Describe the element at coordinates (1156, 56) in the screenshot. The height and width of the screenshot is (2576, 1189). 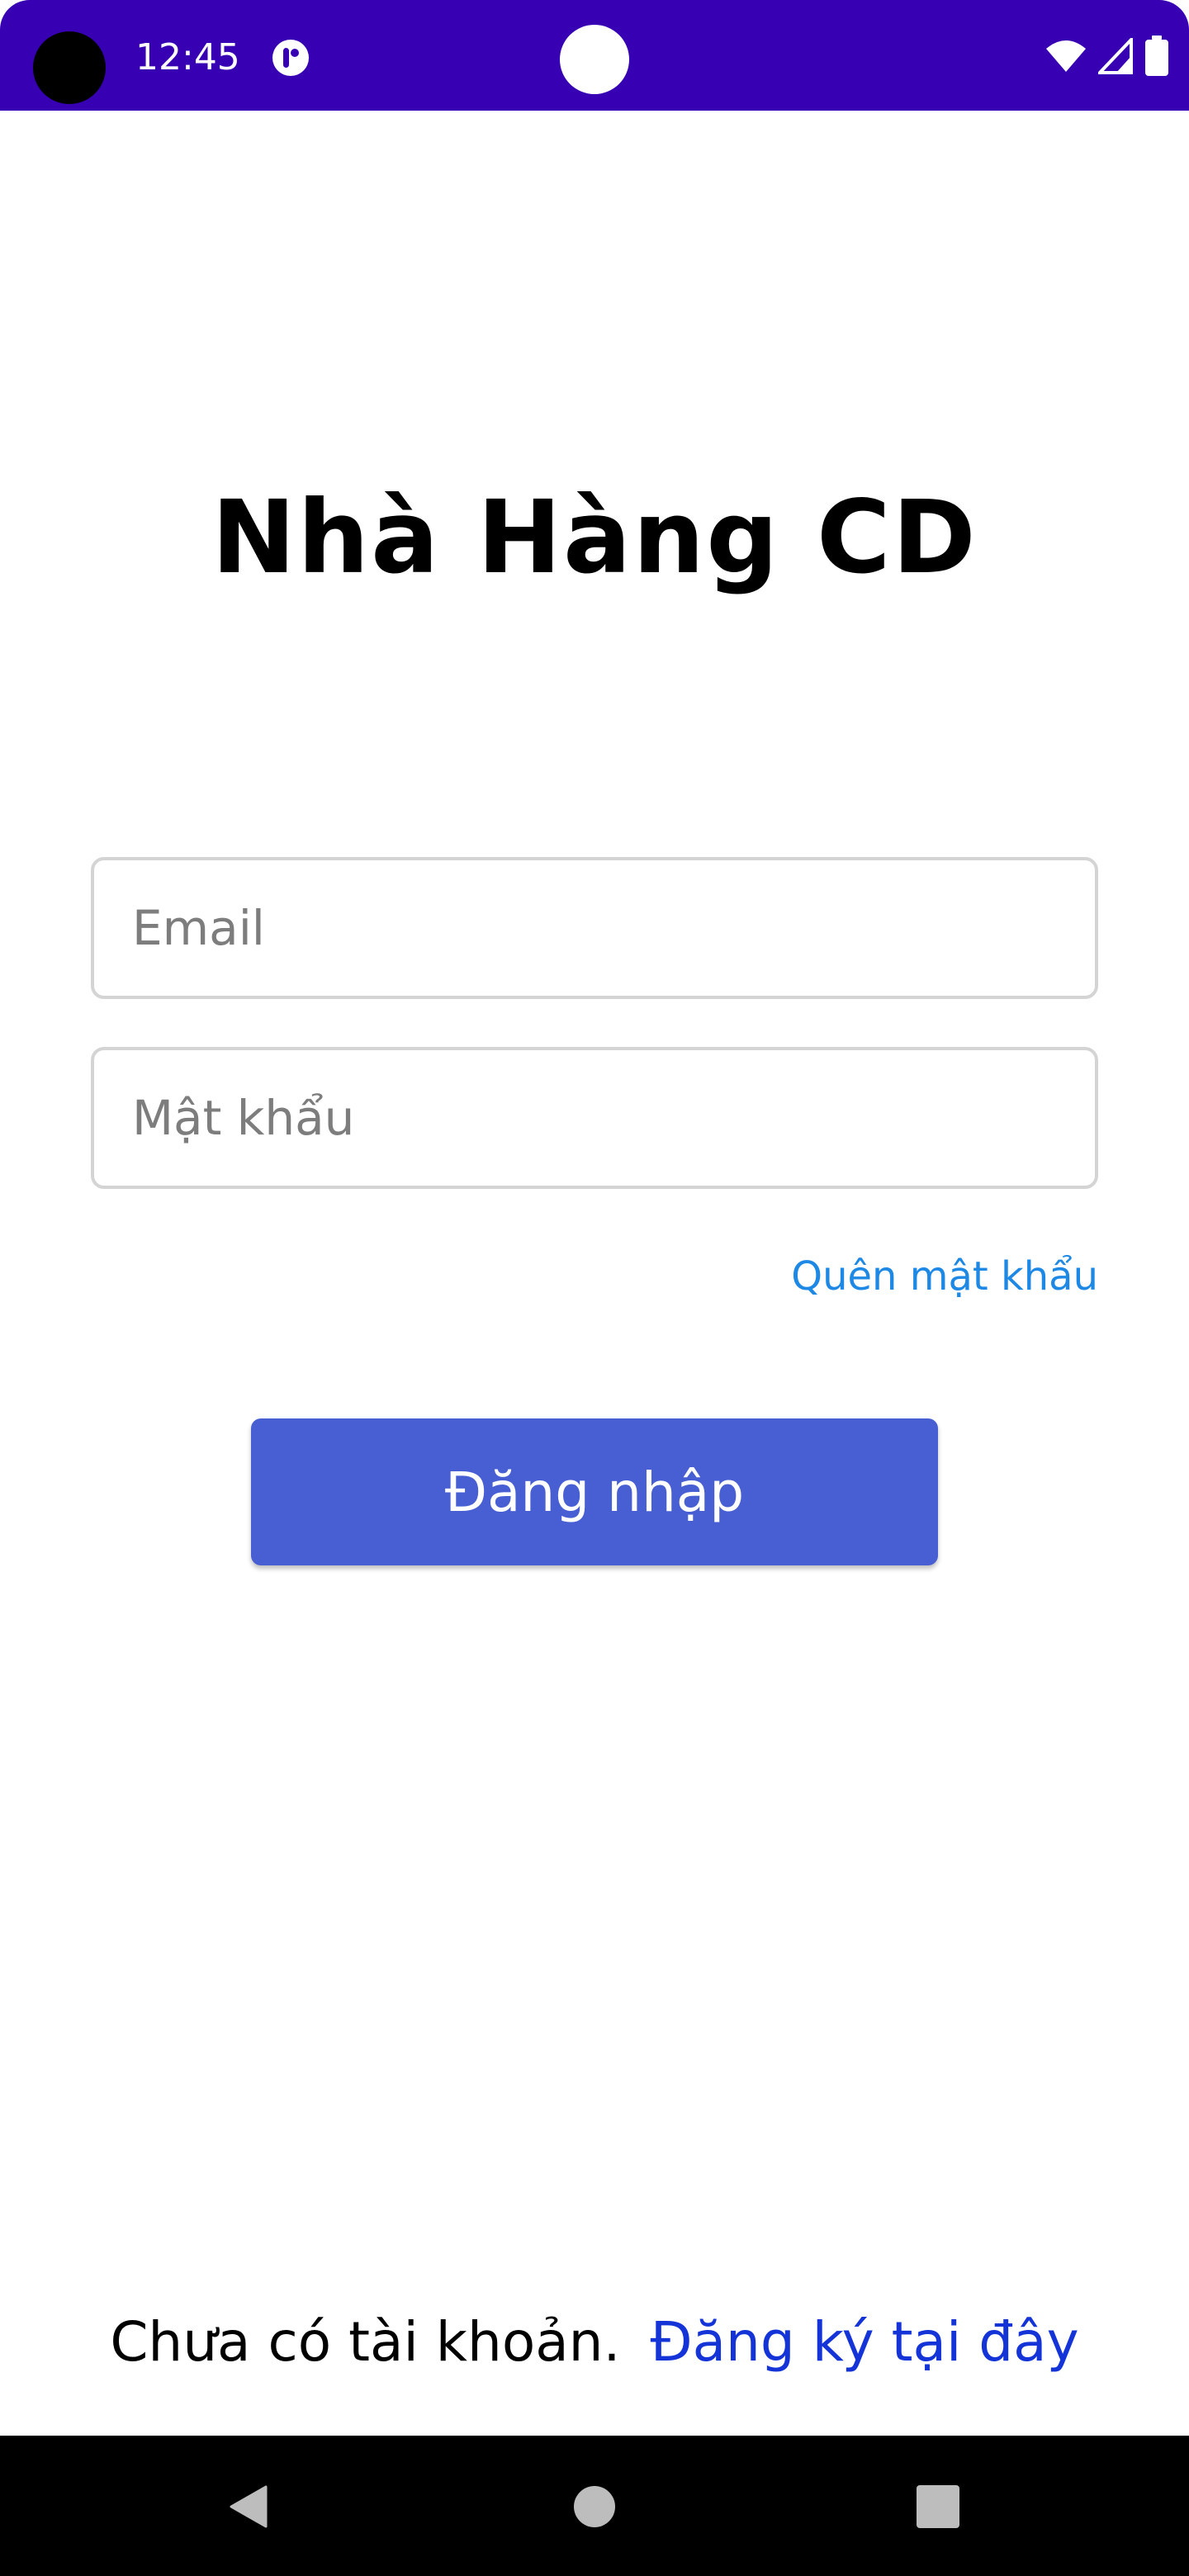
I see `battery-icon` at that location.